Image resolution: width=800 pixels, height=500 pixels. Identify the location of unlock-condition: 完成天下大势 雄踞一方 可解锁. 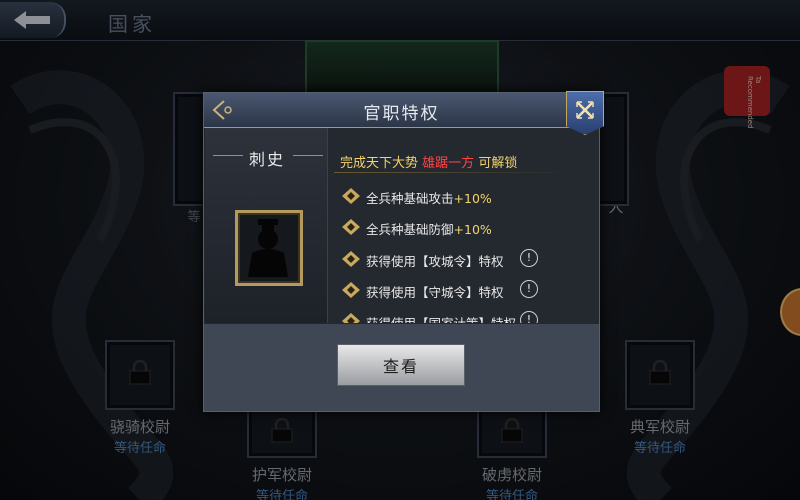
(428, 161).